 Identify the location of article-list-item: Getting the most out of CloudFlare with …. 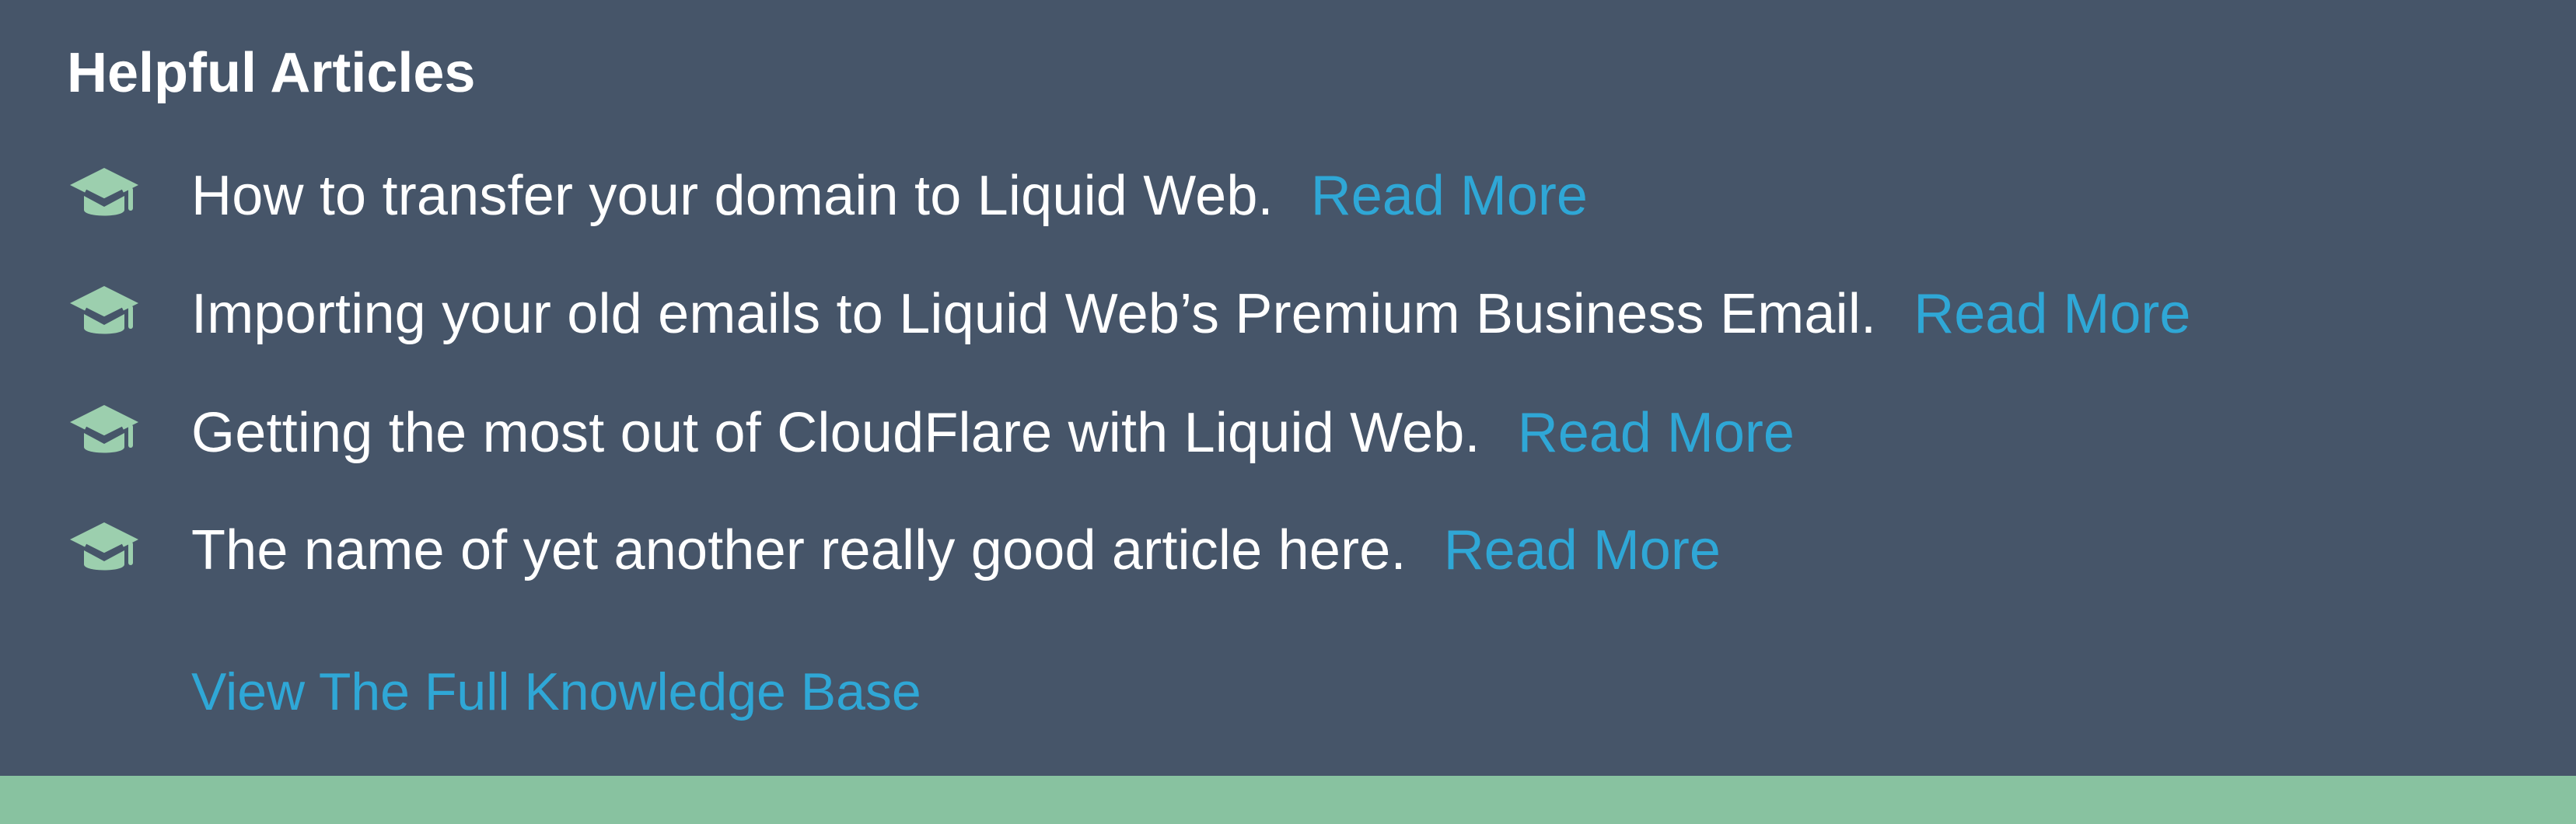
(1303, 433).